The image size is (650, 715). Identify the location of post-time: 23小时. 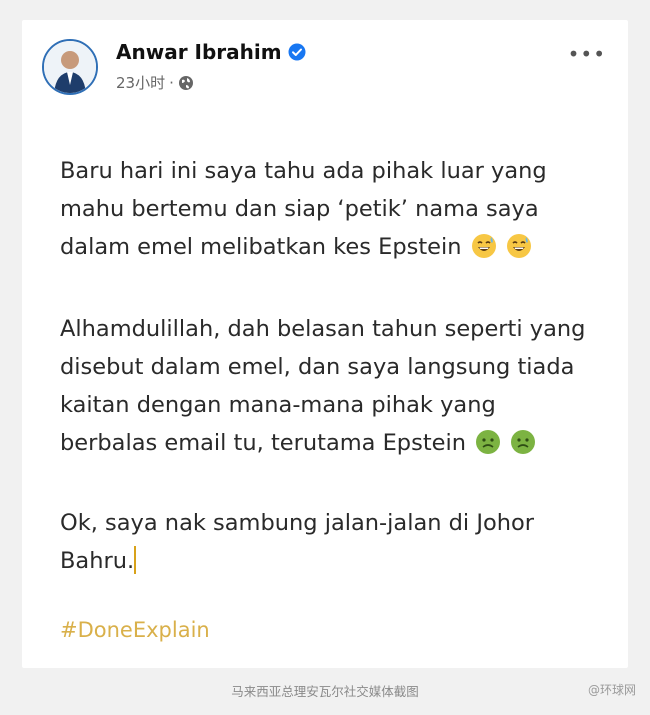
(140, 82).